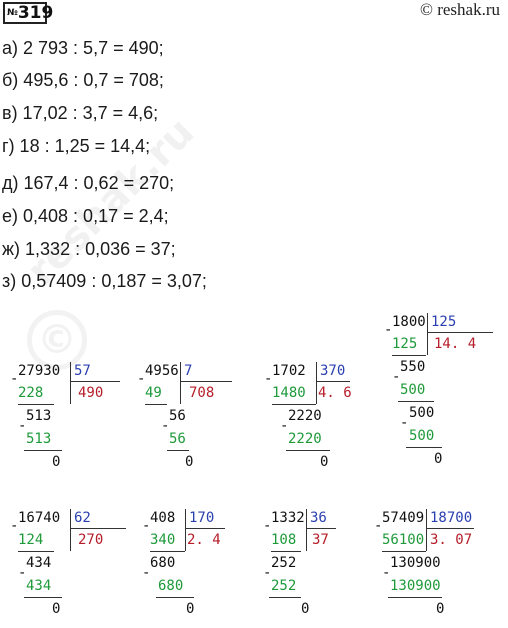 The height and width of the screenshot is (628, 508). Describe the element at coordinates (82, 518) in the screenshot. I see `divisor: 62` at that location.